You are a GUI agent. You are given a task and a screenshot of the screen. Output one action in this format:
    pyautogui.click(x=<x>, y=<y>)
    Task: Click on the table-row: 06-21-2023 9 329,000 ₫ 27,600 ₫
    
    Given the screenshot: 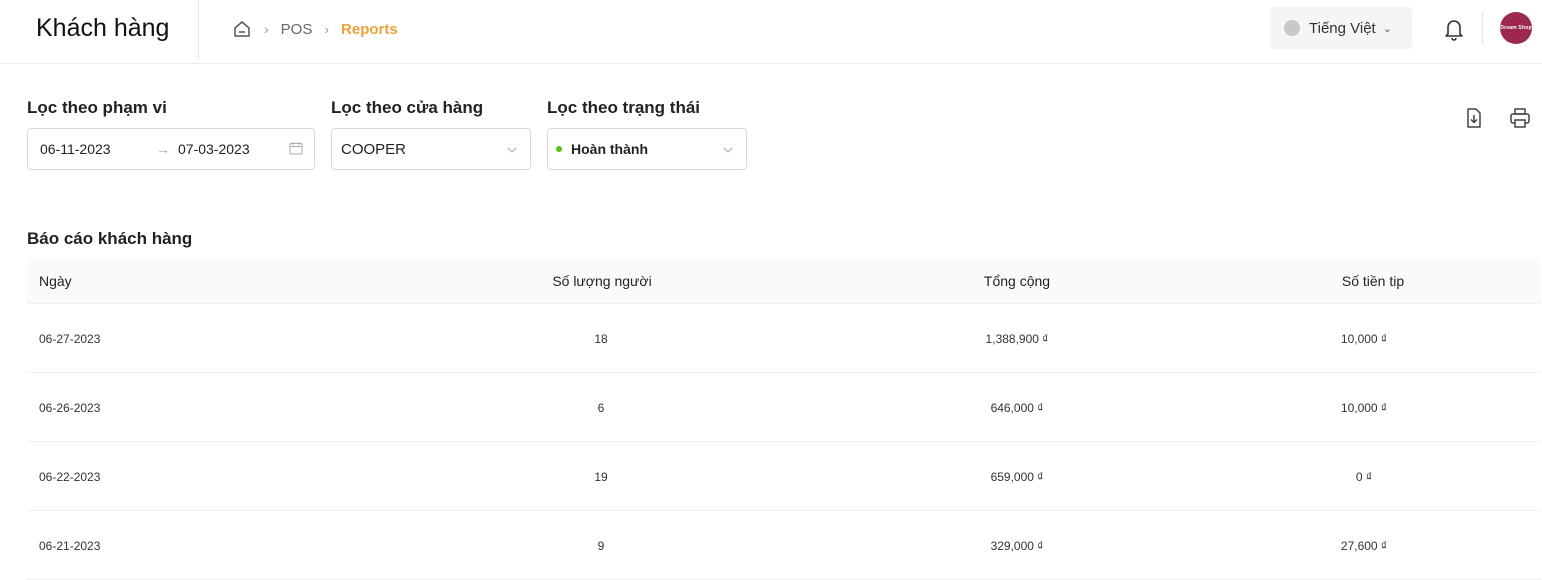 What is the action you would take?
    pyautogui.click(x=784, y=545)
    